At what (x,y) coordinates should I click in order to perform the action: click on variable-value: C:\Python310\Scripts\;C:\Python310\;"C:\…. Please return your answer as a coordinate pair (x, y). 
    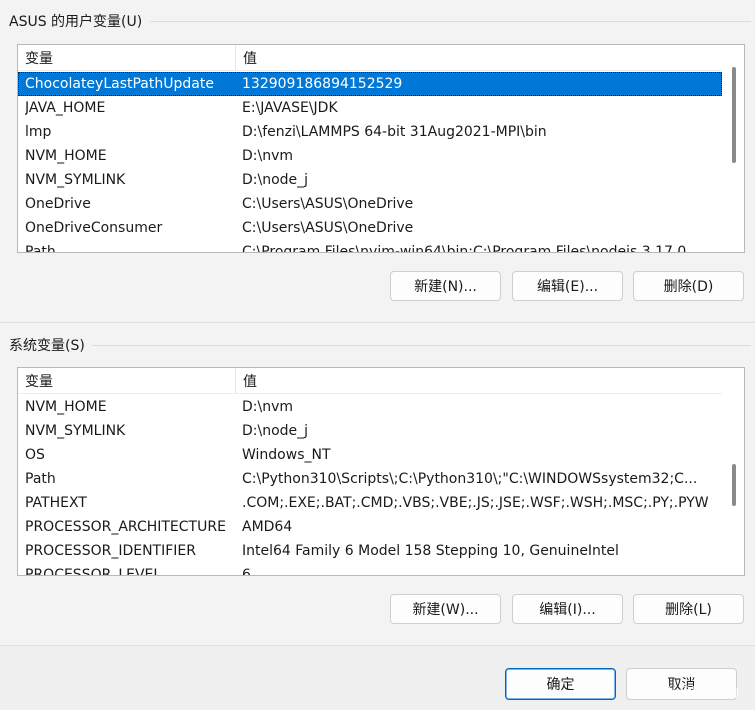
    Looking at the image, I should click on (470, 479).